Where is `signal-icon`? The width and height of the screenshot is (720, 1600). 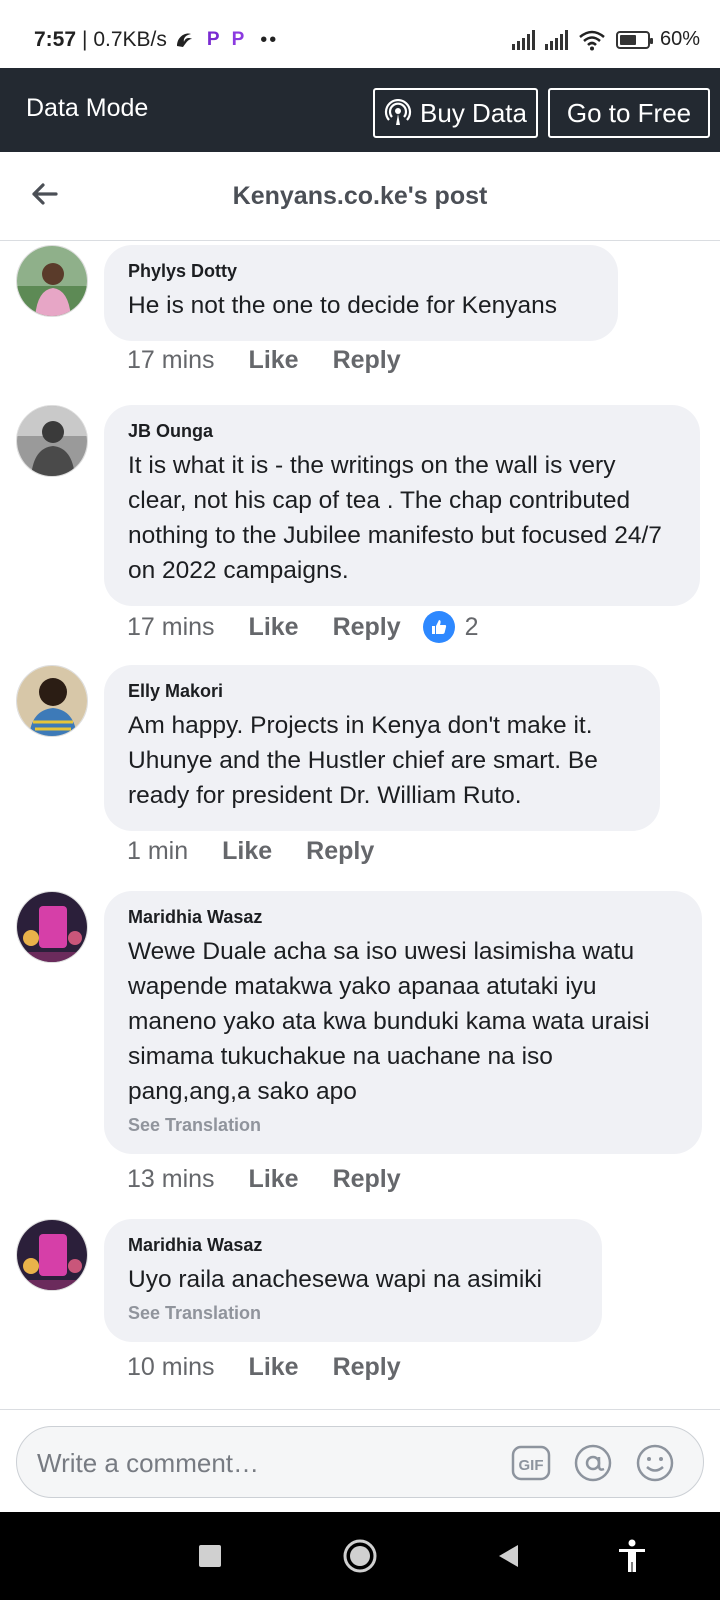 signal-icon is located at coordinates (523, 39).